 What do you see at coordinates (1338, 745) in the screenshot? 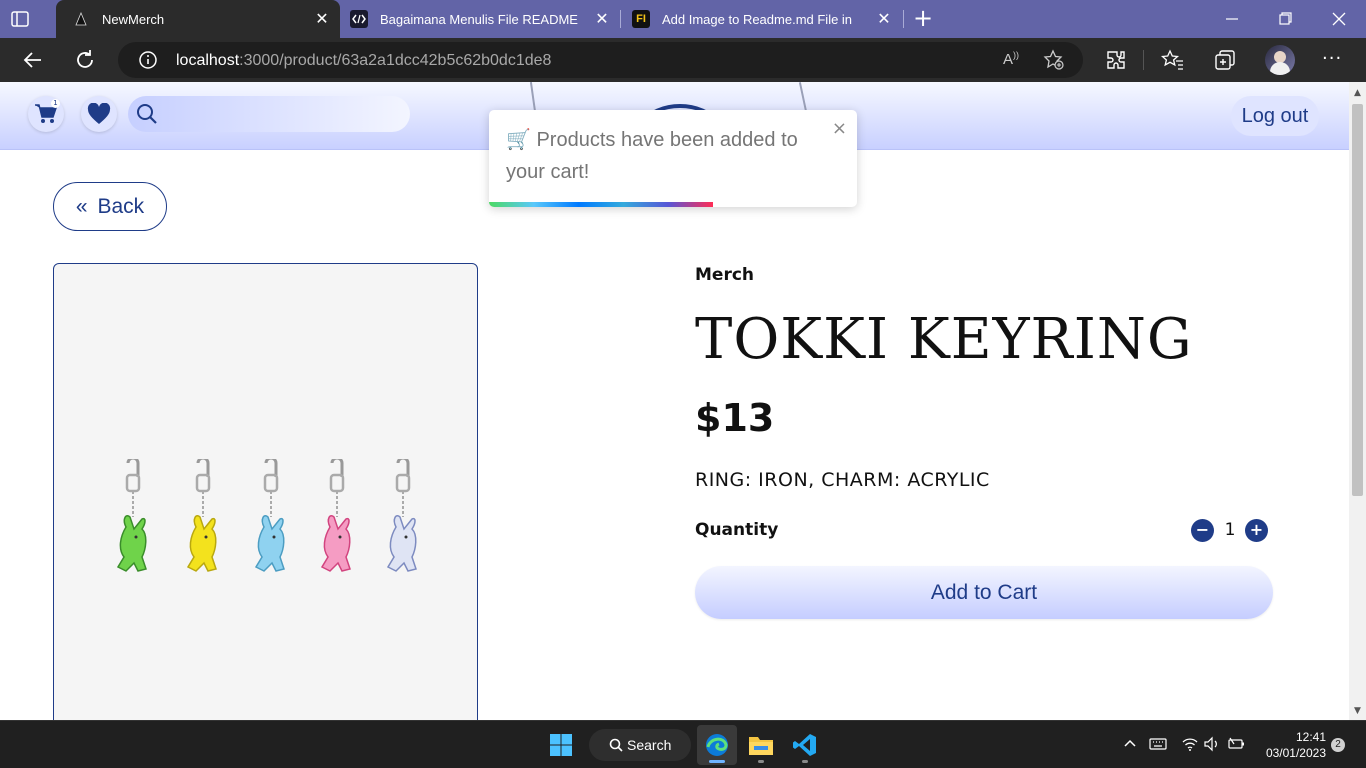
I see `notification-badge: 2` at bounding box center [1338, 745].